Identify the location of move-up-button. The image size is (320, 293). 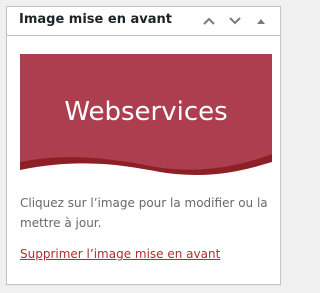
(209, 21).